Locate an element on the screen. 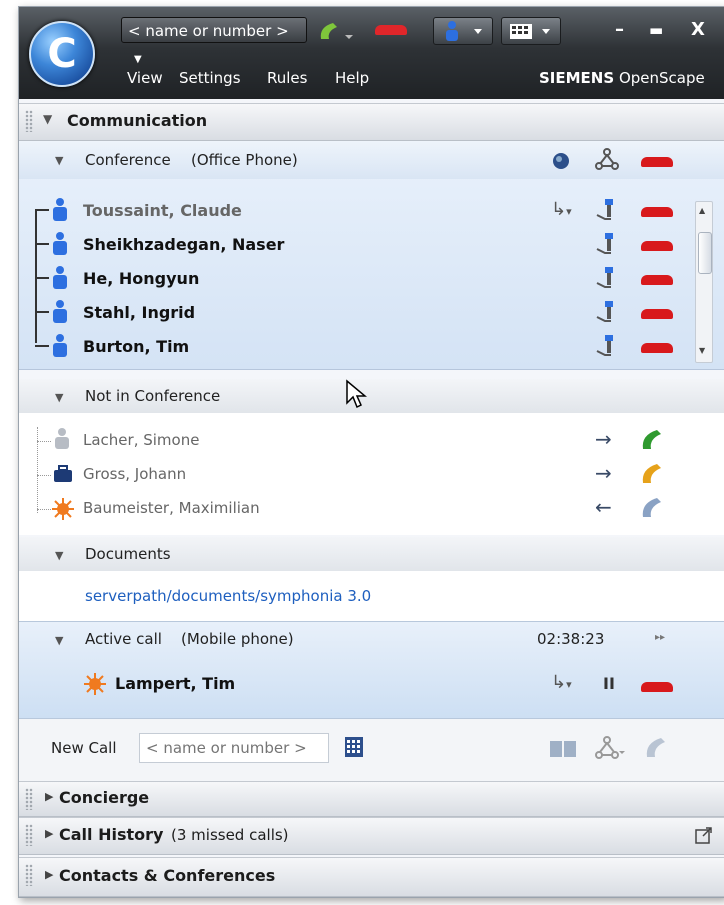 This screenshot has height=905, width=724. contact-name: Baumeister, Maximilian is located at coordinates (171, 508).